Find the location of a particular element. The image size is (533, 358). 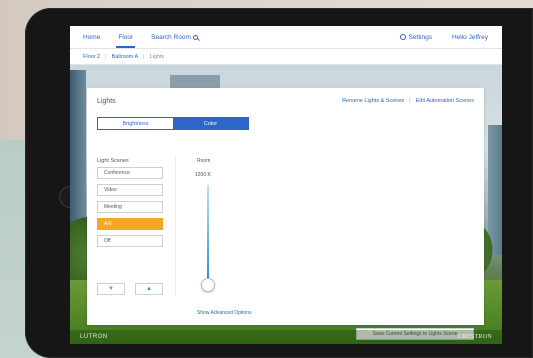

nav-search-room: Search Room is located at coordinates (174, 37).